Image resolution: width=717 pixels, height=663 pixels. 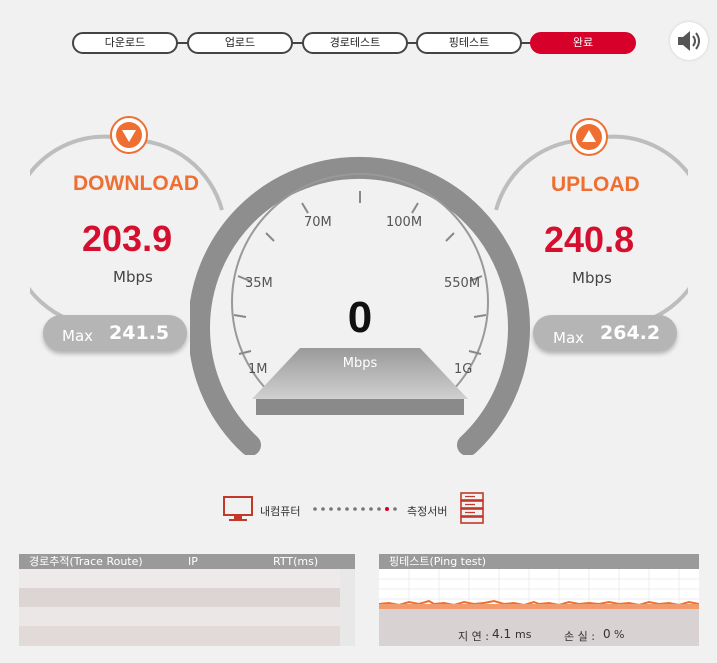 What do you see at coordinates (469, 43) in the screenshot?
I see `step-ping-test: 핑테스트` at bounding box center [469, 43].